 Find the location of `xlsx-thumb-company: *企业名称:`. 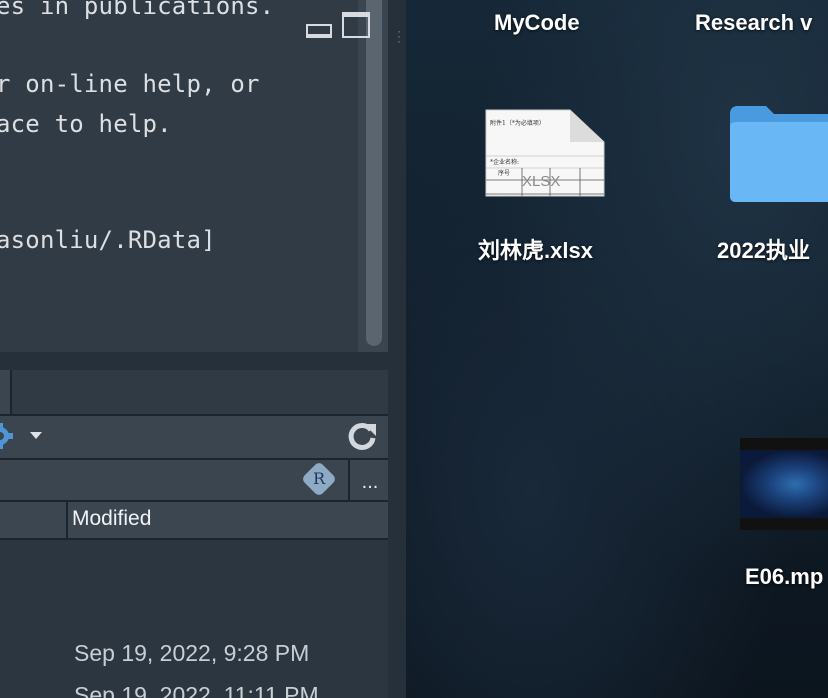

xlsx-thumb-company: *企业名称: is located at coordinates (504, 162).